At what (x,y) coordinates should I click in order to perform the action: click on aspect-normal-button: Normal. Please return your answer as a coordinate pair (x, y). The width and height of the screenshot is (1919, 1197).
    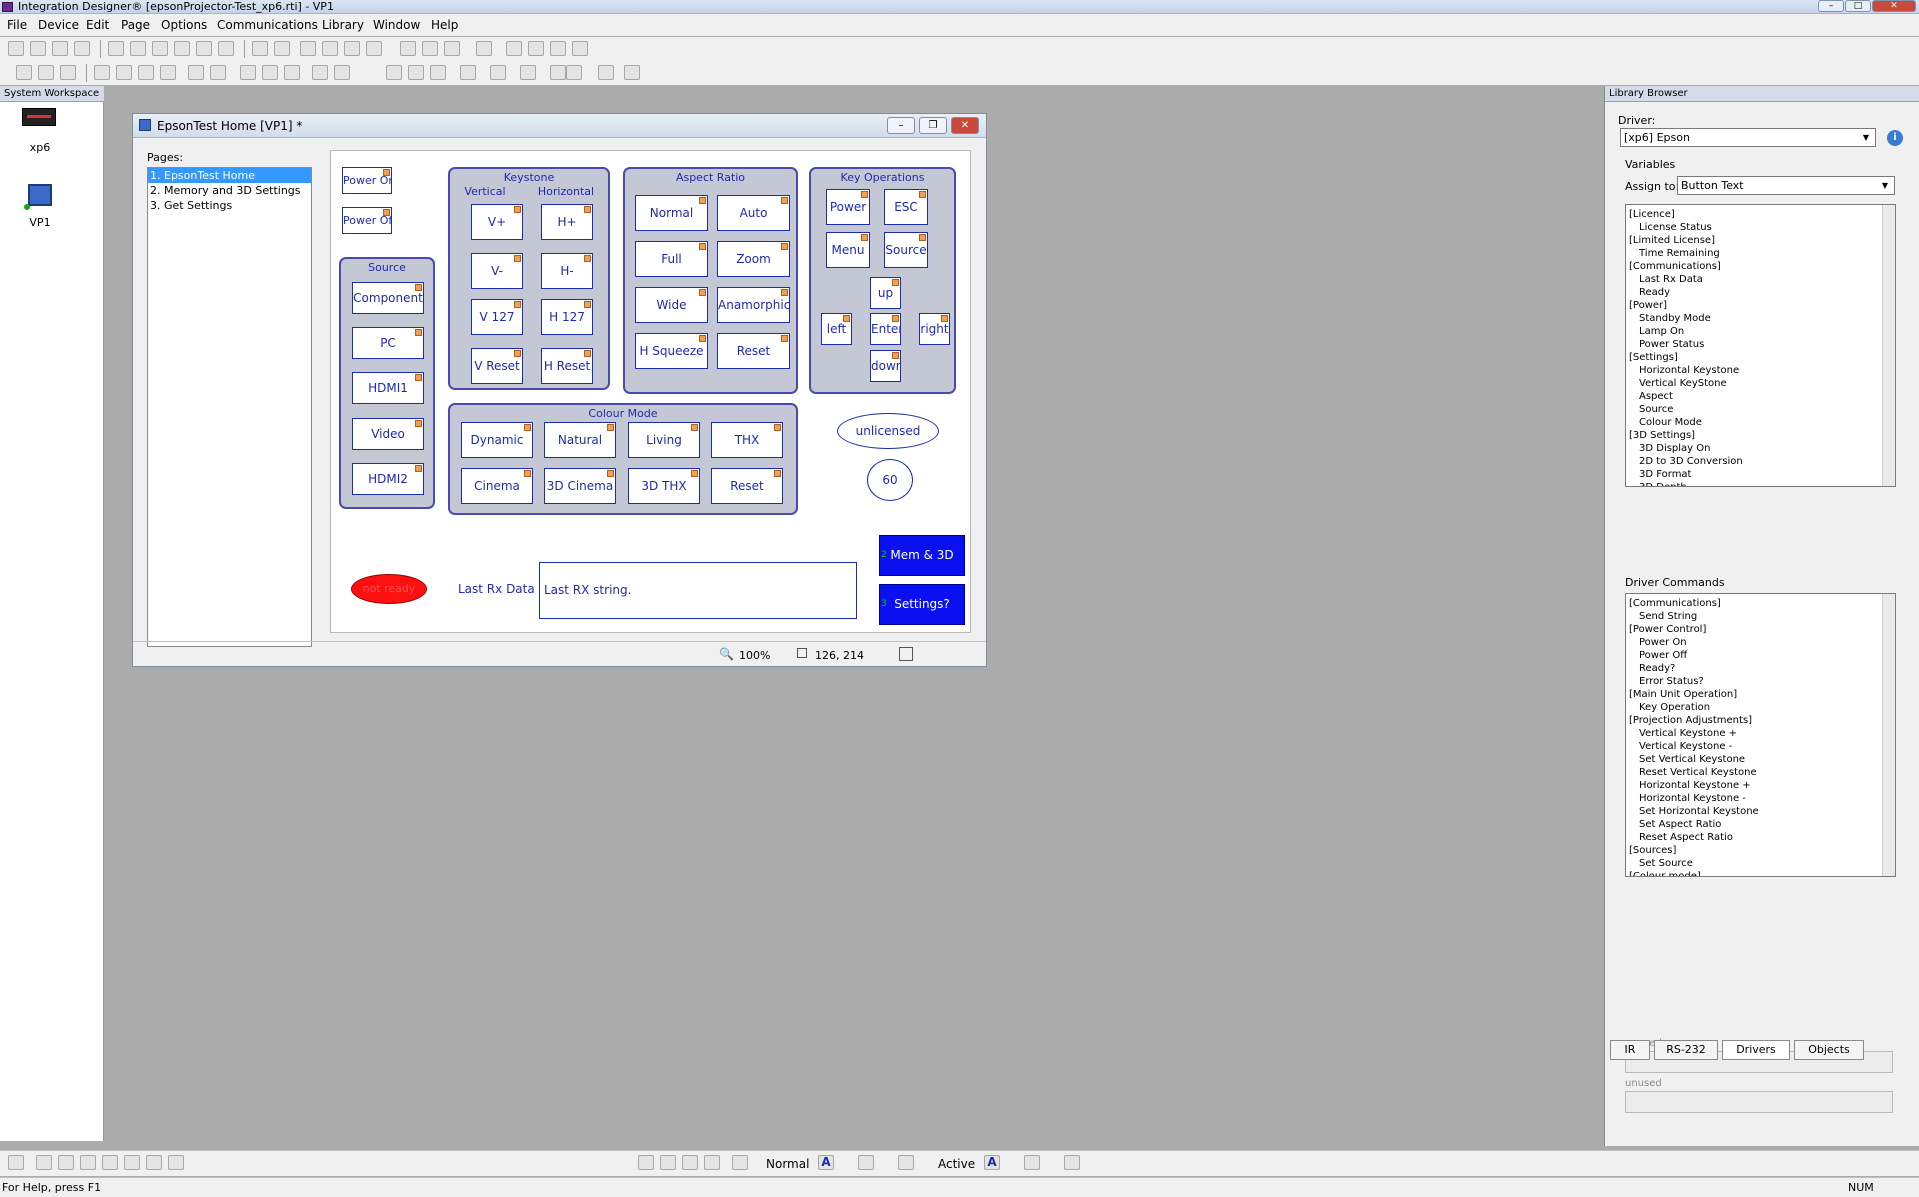
    Looking at the image, I should click on (671, 213).